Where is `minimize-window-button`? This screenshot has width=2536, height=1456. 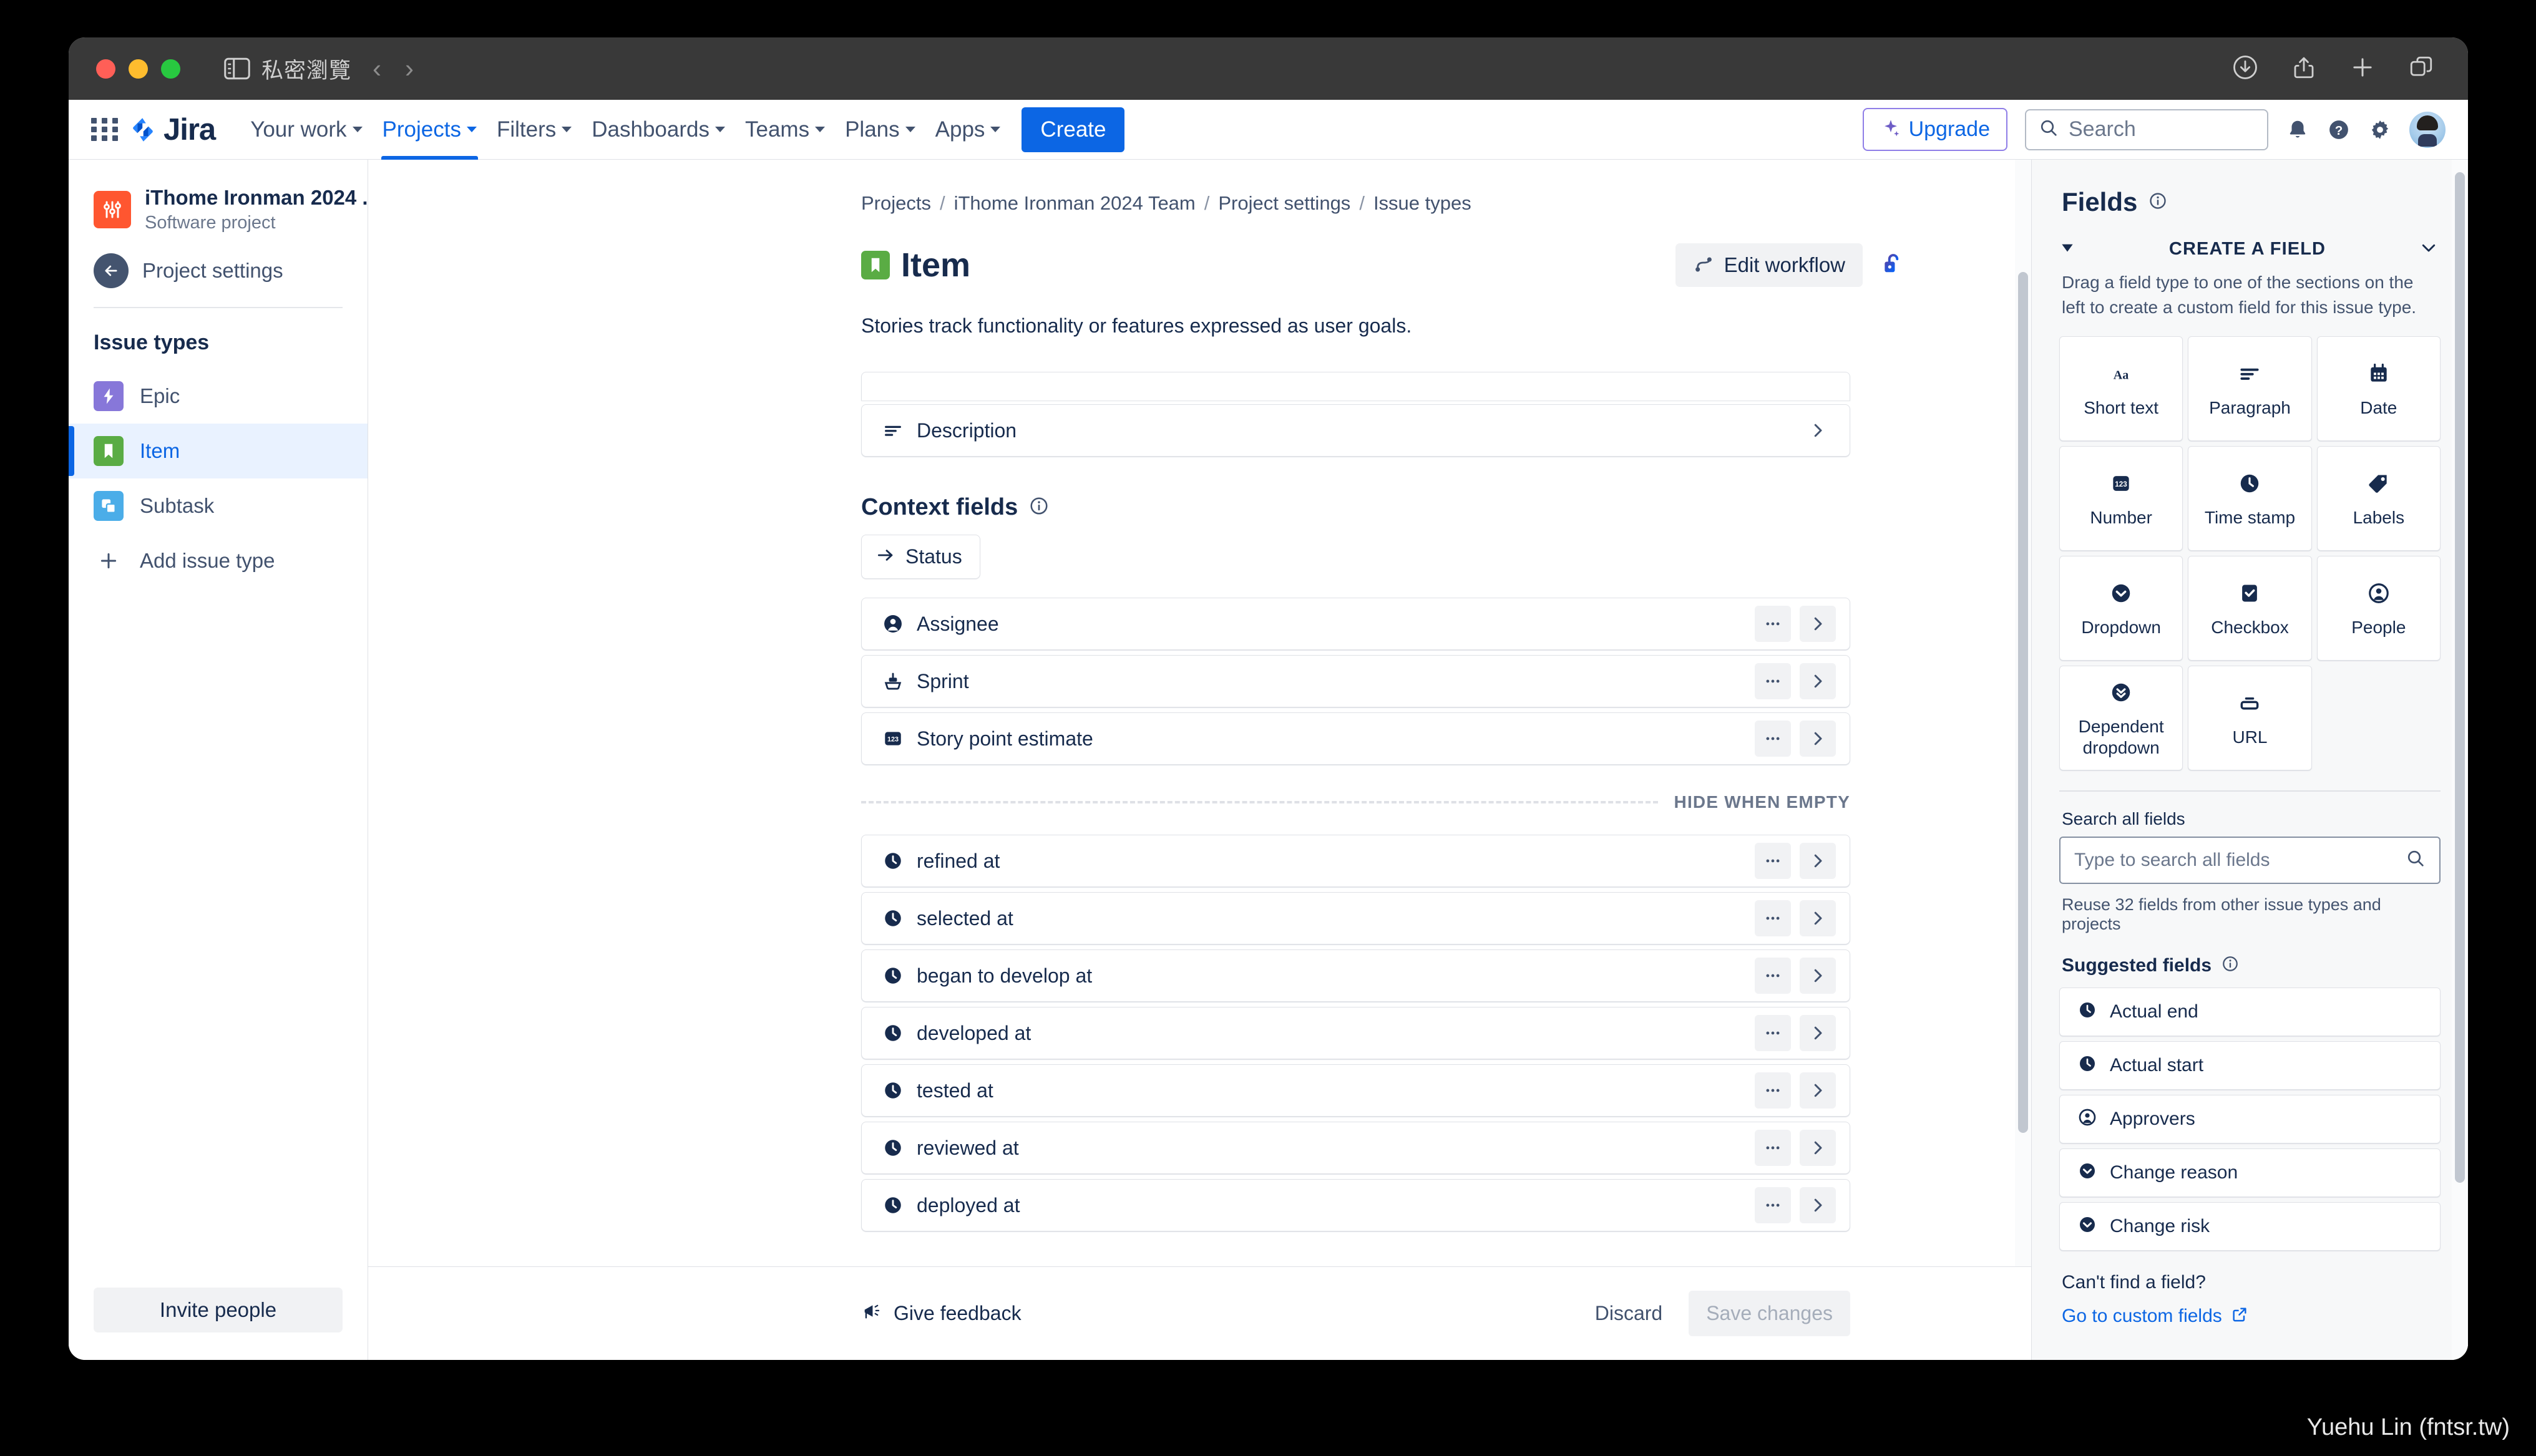 minimize-window-button is located at coordinates (138, 69).